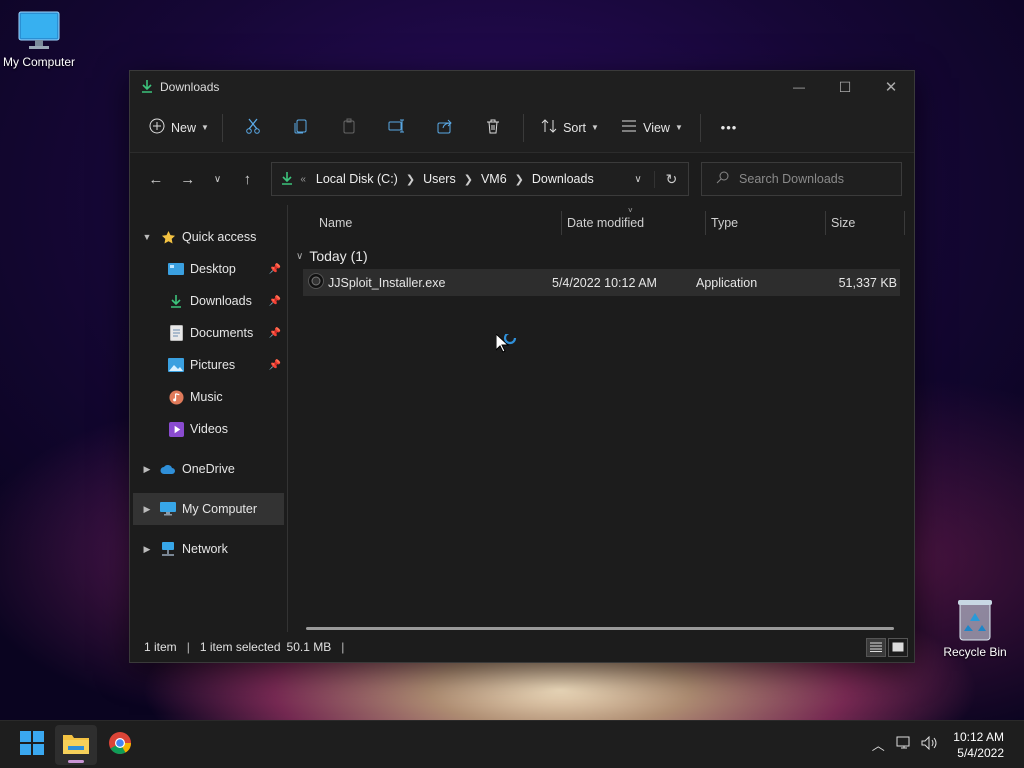 This screenshot has width=1024, height=768. I want to click on start-button, so click(32, 745).